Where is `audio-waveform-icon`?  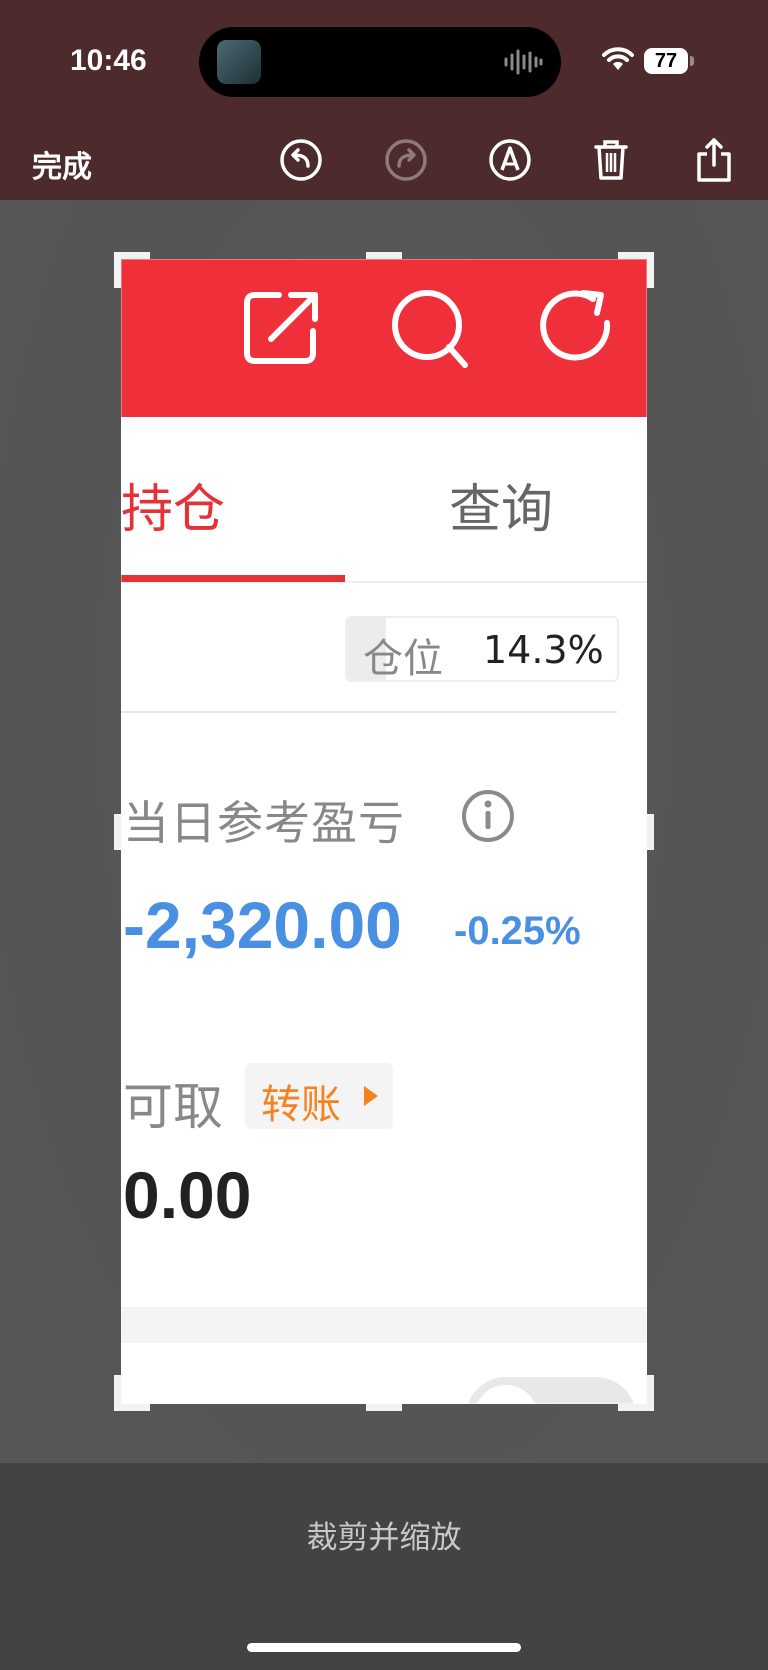 audio-waveform-icon is located at coordinates (523, 62).